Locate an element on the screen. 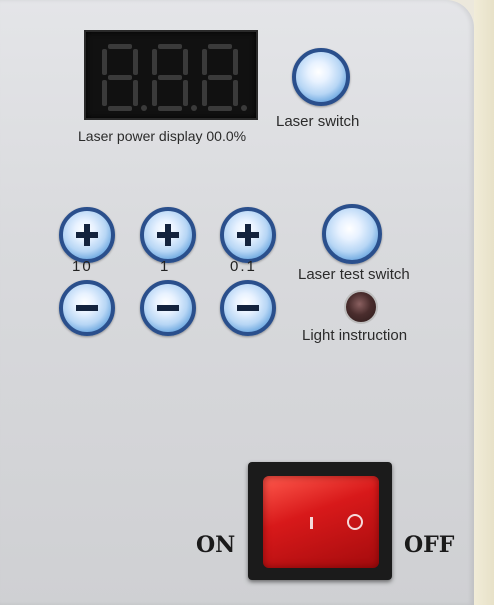 This screenshot has width=494, height=605. minus-0-1-button is located at coordinates (248, 308).